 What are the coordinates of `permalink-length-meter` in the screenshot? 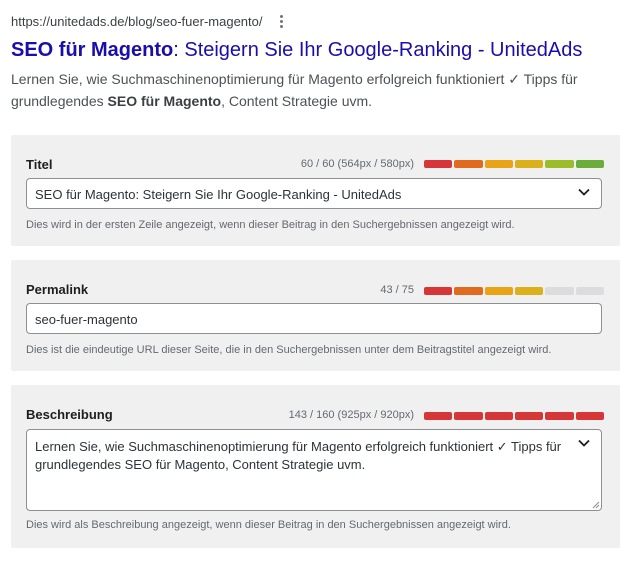 It's located at (514, 291).